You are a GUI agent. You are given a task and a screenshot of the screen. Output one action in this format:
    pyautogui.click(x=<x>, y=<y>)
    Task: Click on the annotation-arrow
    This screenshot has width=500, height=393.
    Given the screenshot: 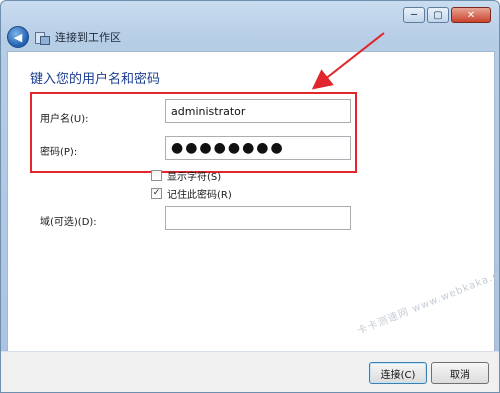 What is the action you would take?
    pyautogui.click(x=348, y=61)
    